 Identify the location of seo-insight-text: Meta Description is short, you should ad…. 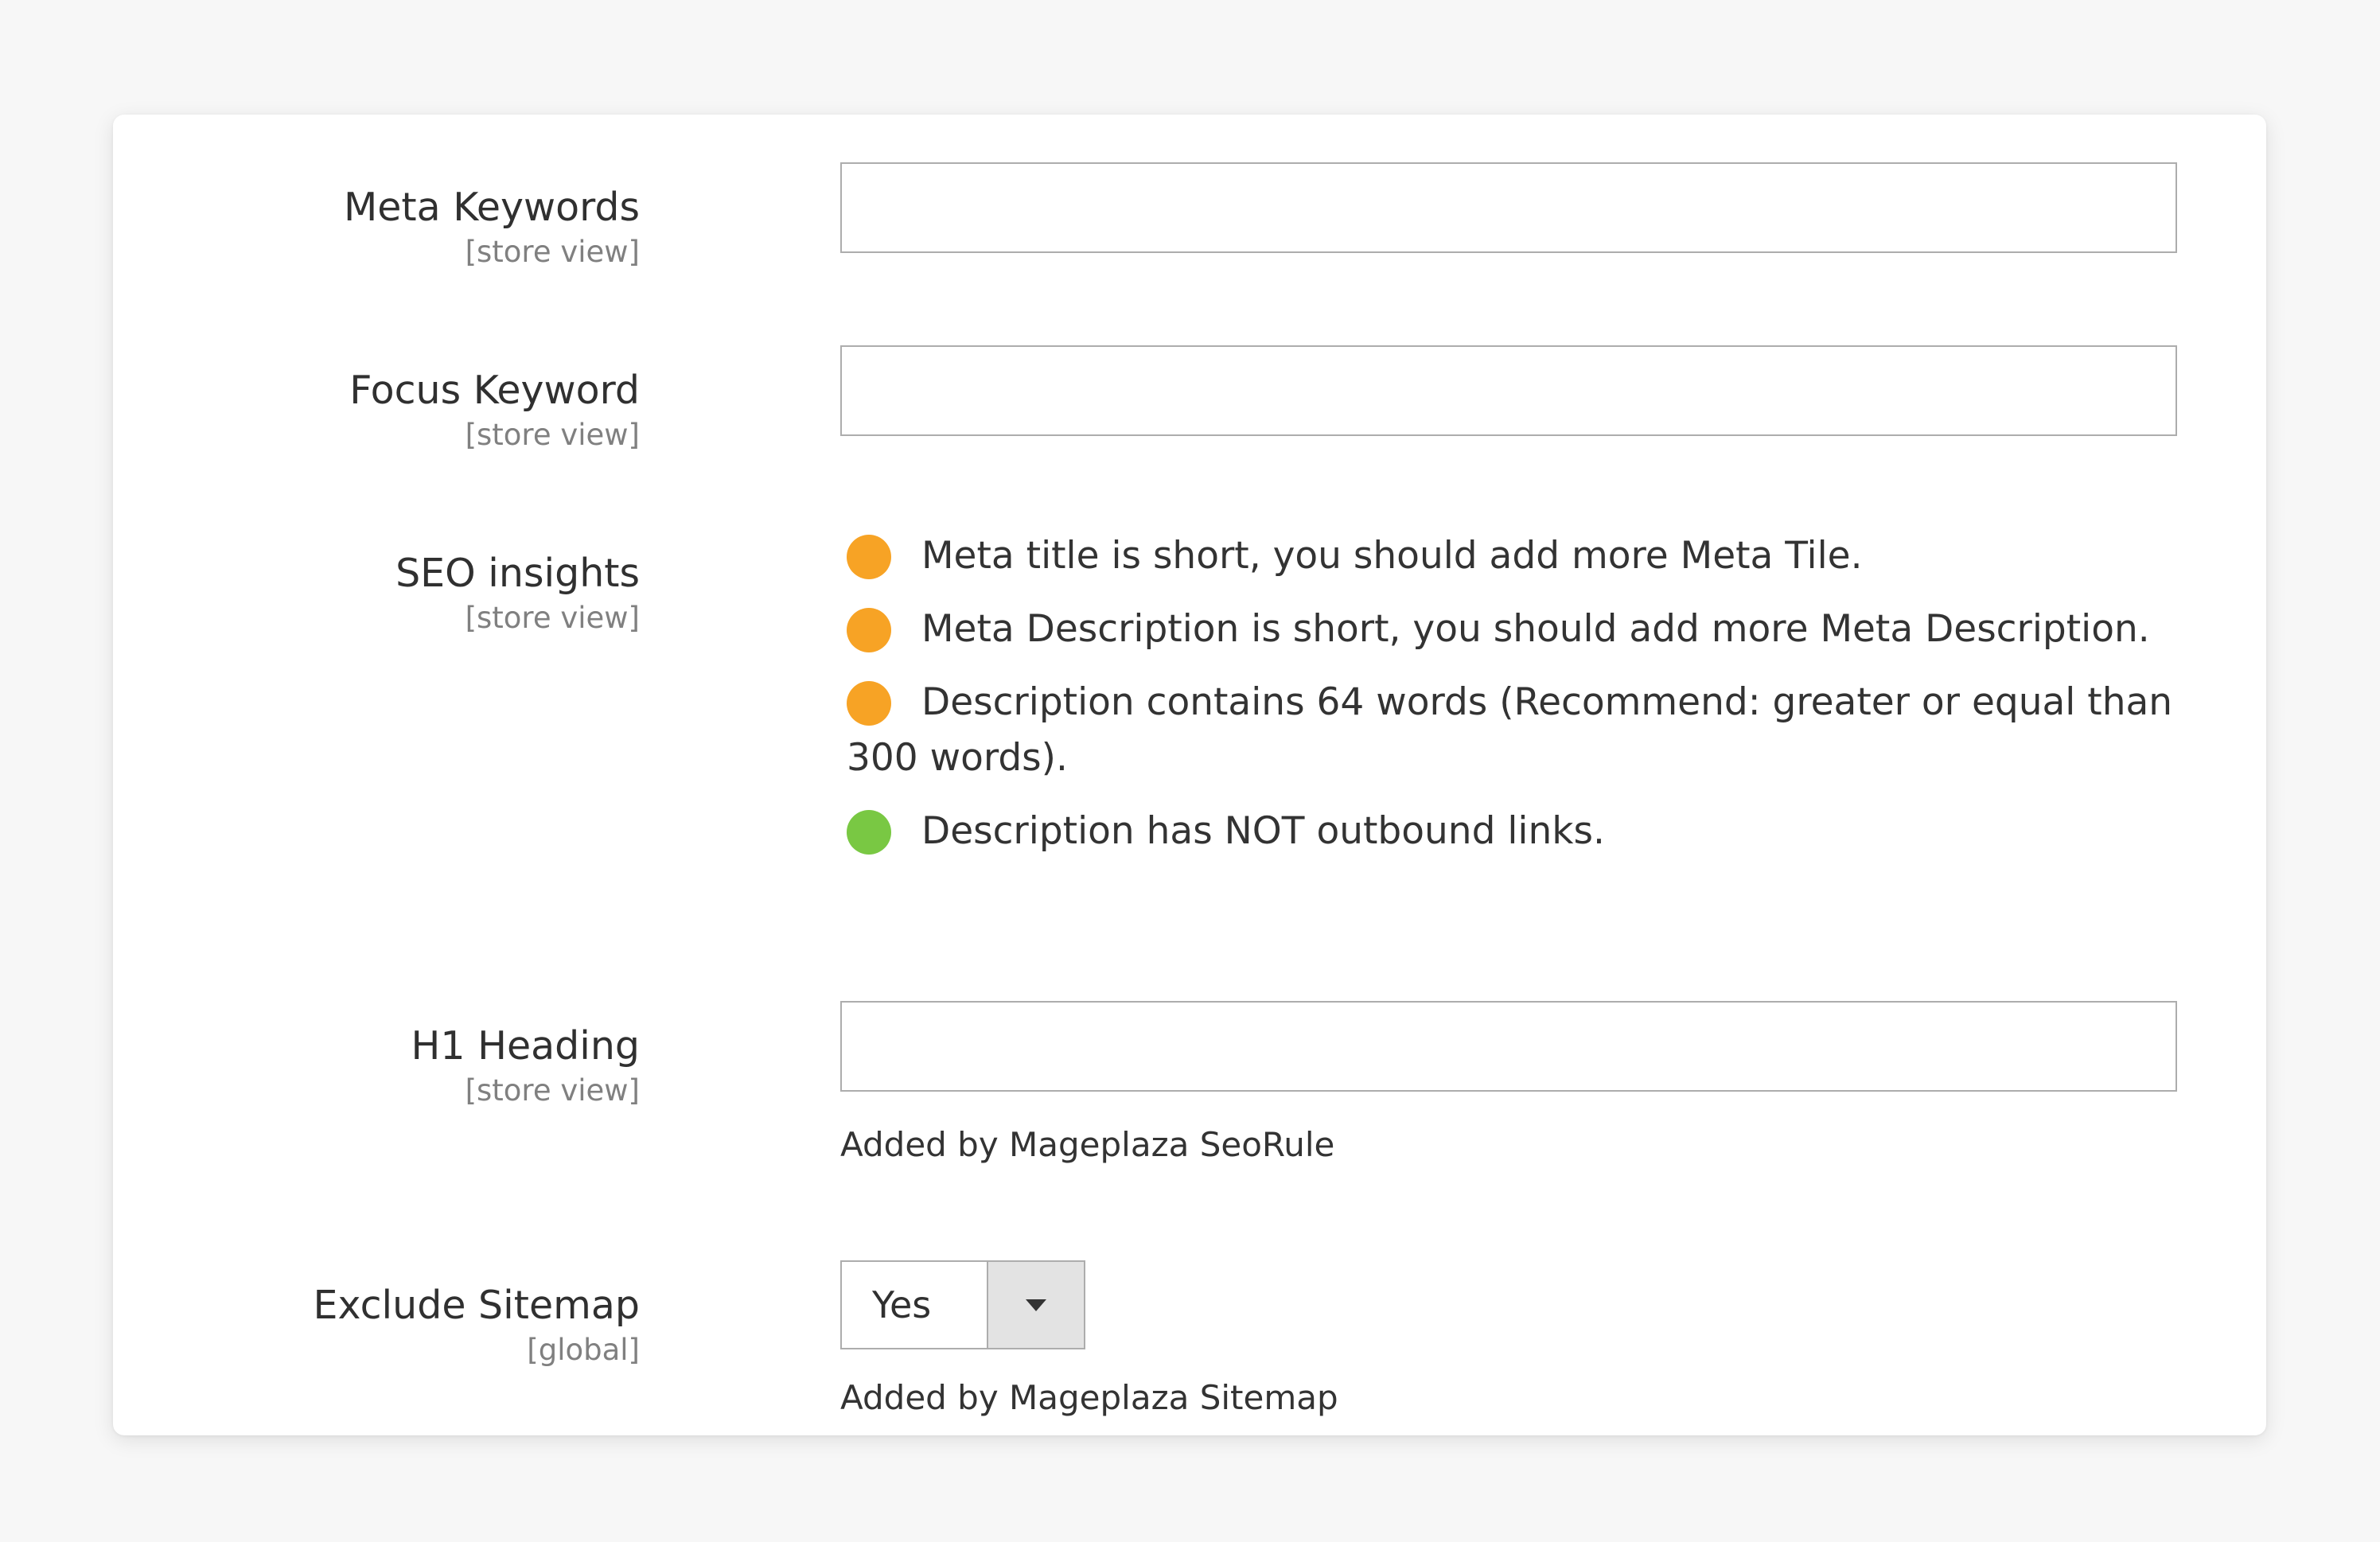
(1535, 629).